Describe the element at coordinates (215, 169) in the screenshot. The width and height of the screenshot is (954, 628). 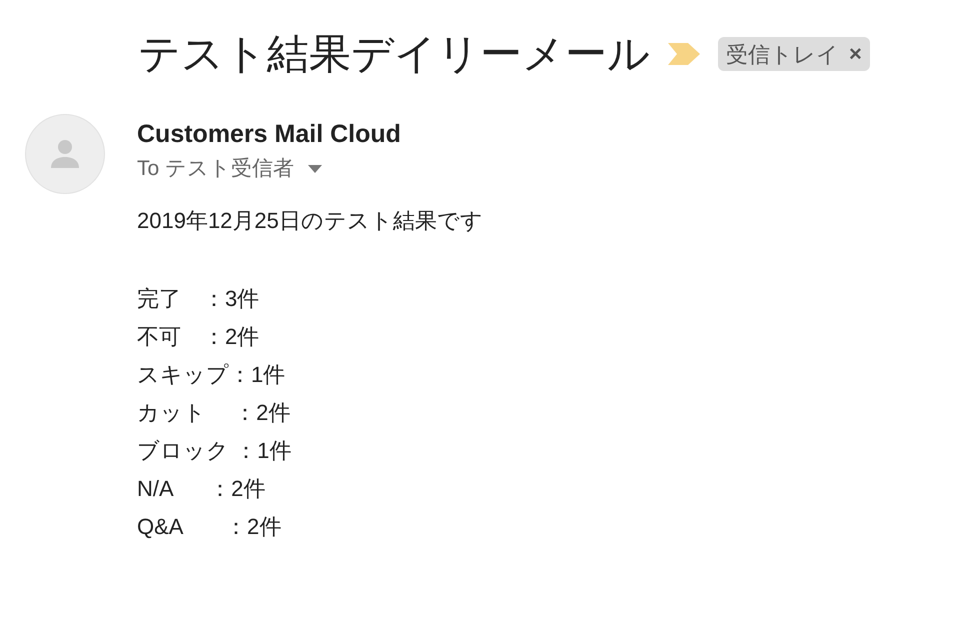
I see `recipient-text: To テスト受信者` at that location.